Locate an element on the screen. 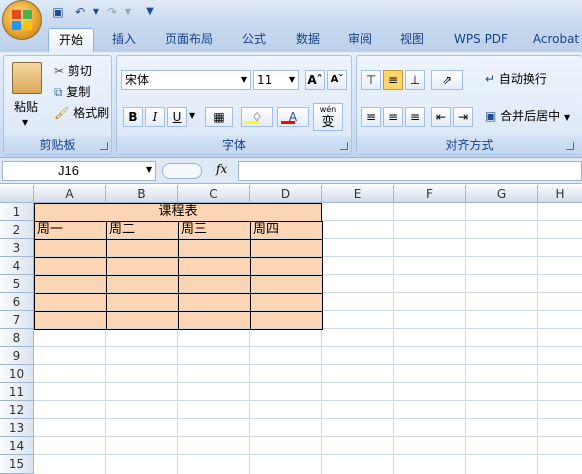  ribbon-tabs: 开始 插入 页面布局 公式 数据 审阅 视图 WPS PDF Acrobat is located at coordinates (291, 39).